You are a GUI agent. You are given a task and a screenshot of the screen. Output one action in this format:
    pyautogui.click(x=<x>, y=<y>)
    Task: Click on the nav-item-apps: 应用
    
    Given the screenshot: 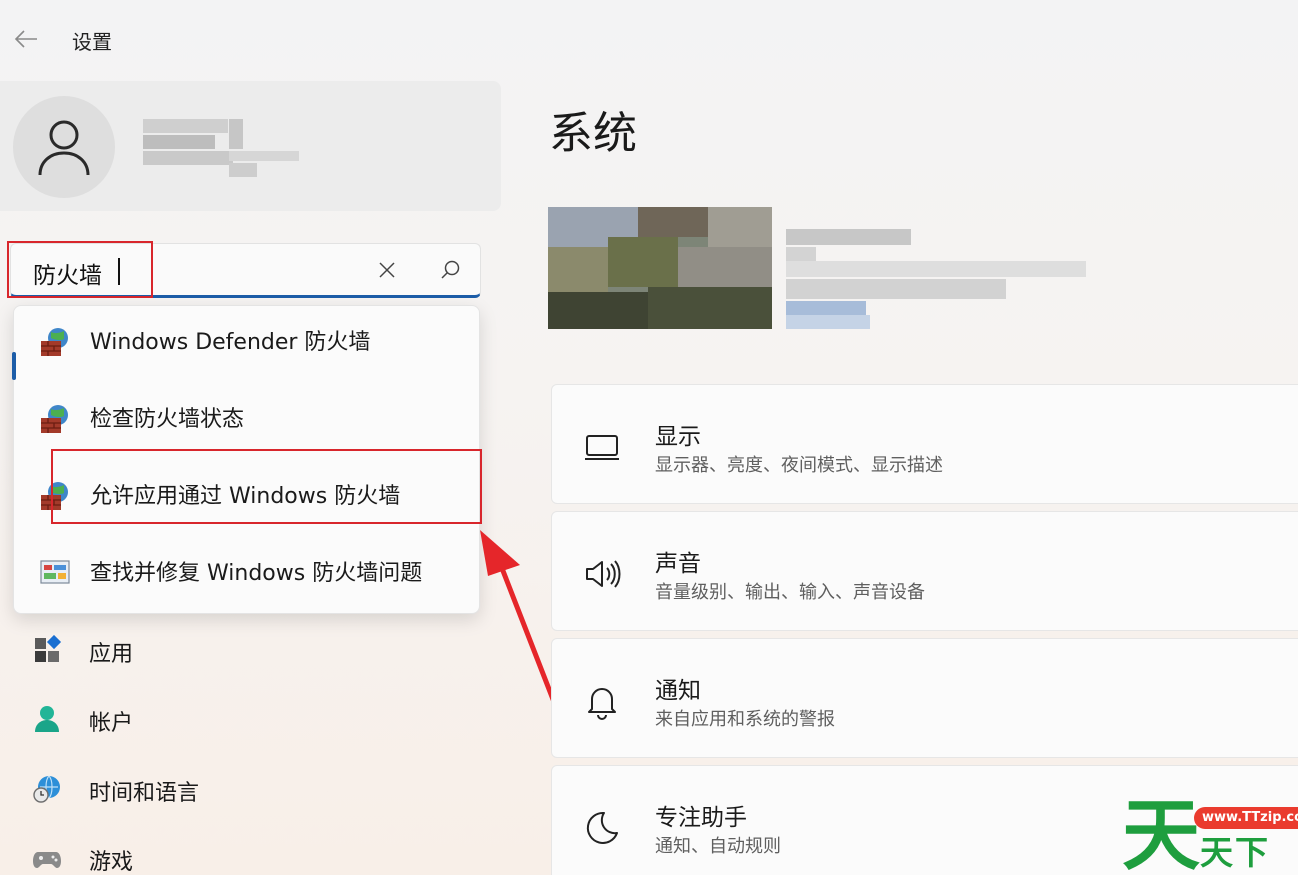 What is the action you would take?
    pyautogui.click(x=250, y=650)
    